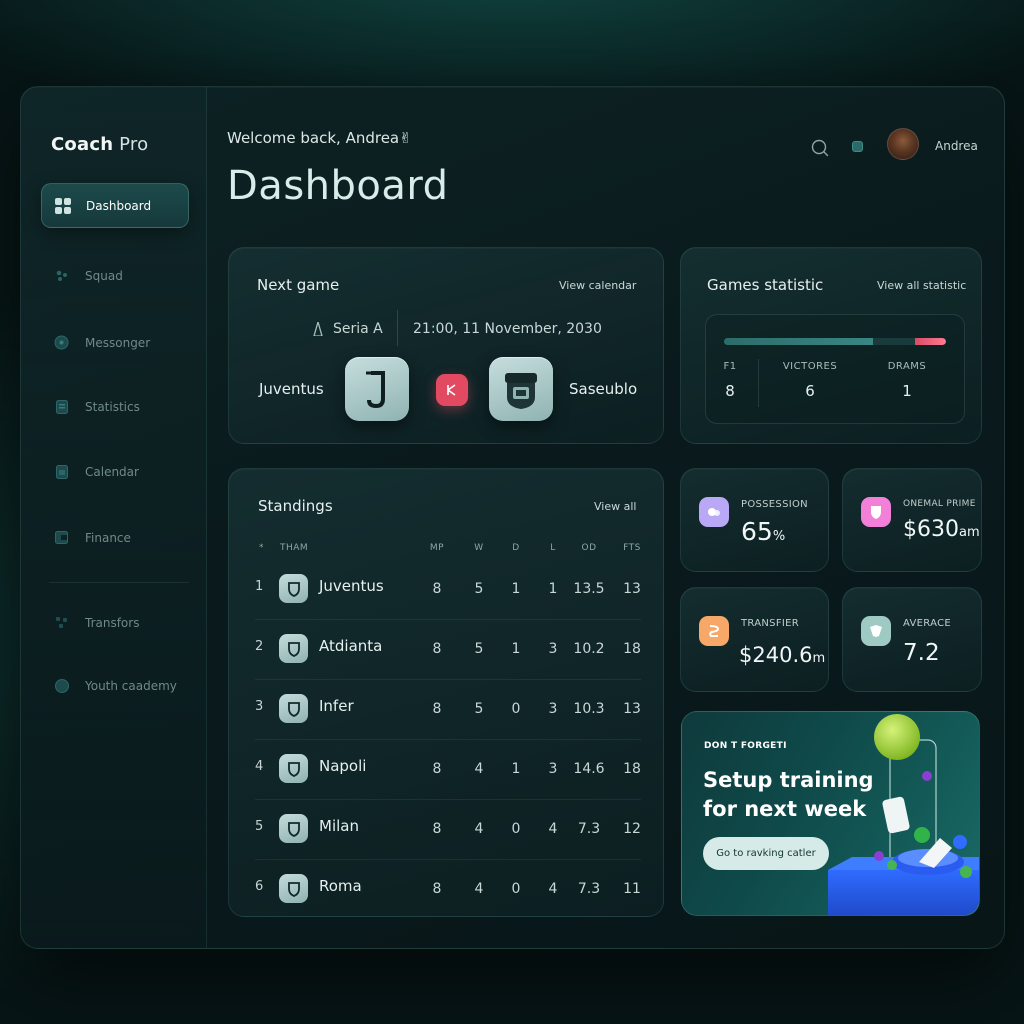 The height and width of the screenshot is (1024, 1024). What do you see at coordinates (61, 406) in the screenshot?
I see `chart-icon` at bounding box center [61, 406].